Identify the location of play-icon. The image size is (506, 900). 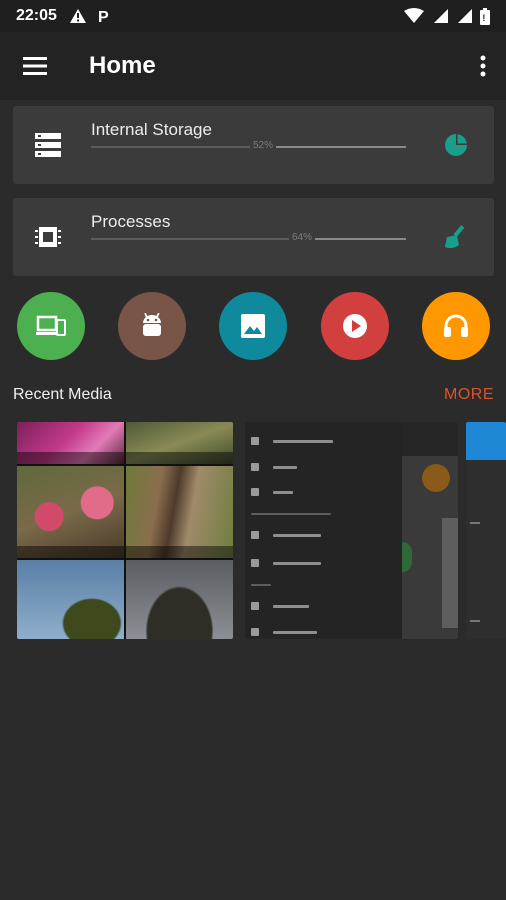
(355, 326).